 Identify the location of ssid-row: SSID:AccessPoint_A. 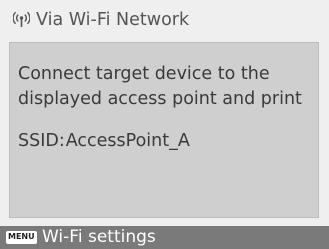
(104, 141).